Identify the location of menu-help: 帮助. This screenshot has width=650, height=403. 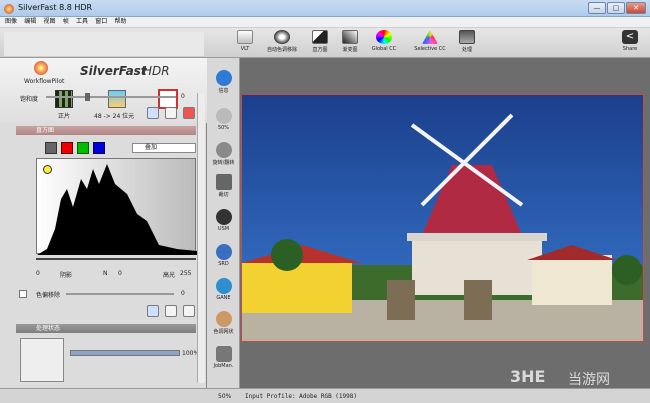
(121, 22).